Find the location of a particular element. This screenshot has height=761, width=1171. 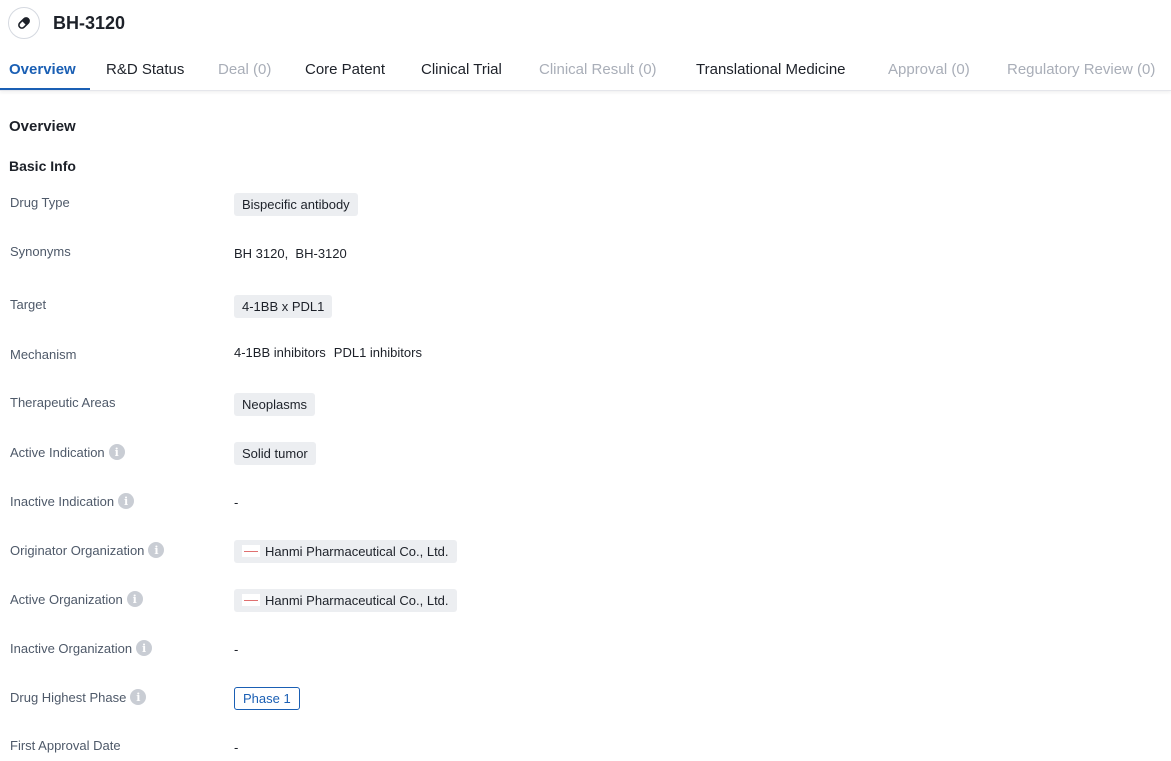

field-label-wrap: Inactive Organization i is located at coordinates (81, 648).